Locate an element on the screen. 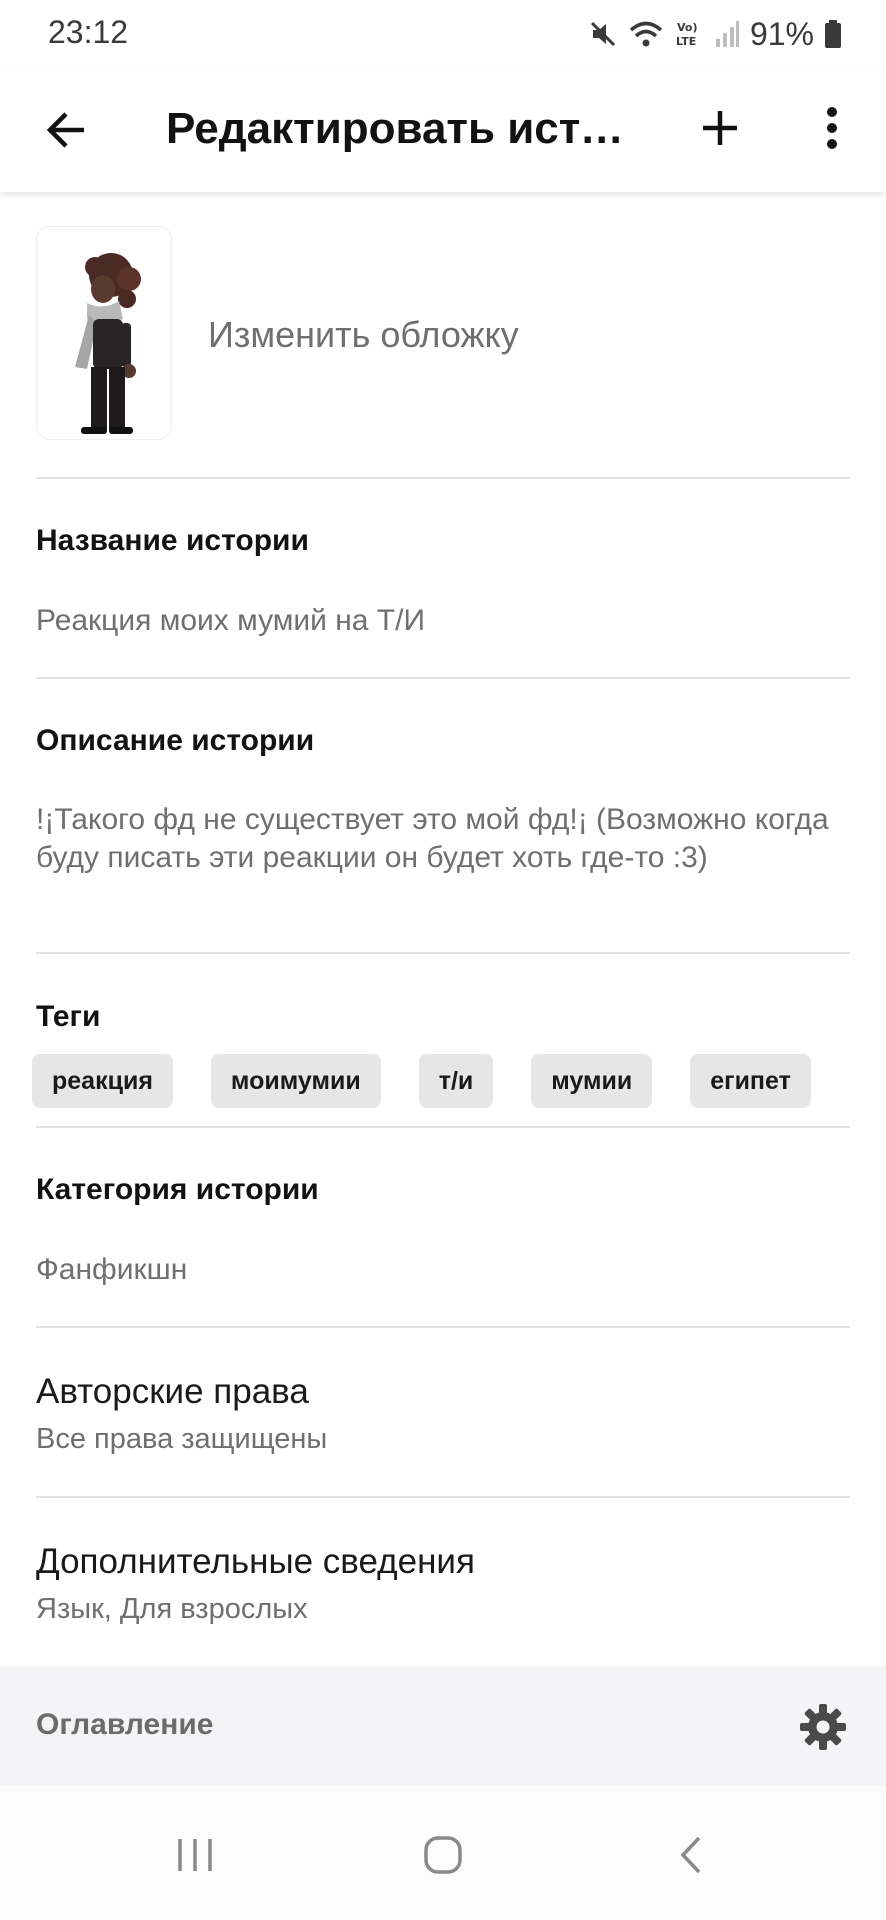 The image size is (886, 1920). table-of-contents-label: Оглавление is located at coordinates (125, 1724).